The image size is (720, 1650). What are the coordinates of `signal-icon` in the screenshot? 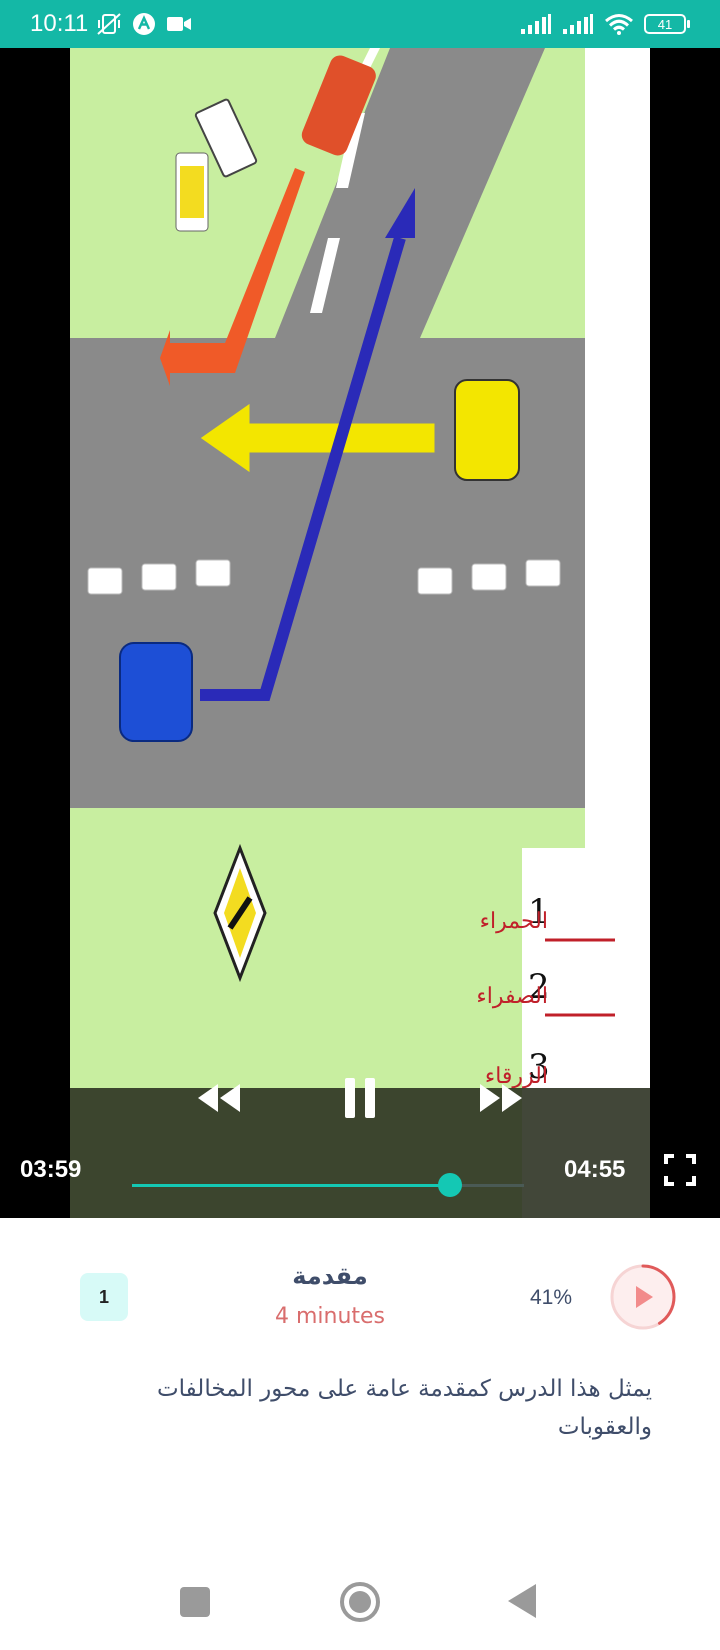 It's located at (536, 24).